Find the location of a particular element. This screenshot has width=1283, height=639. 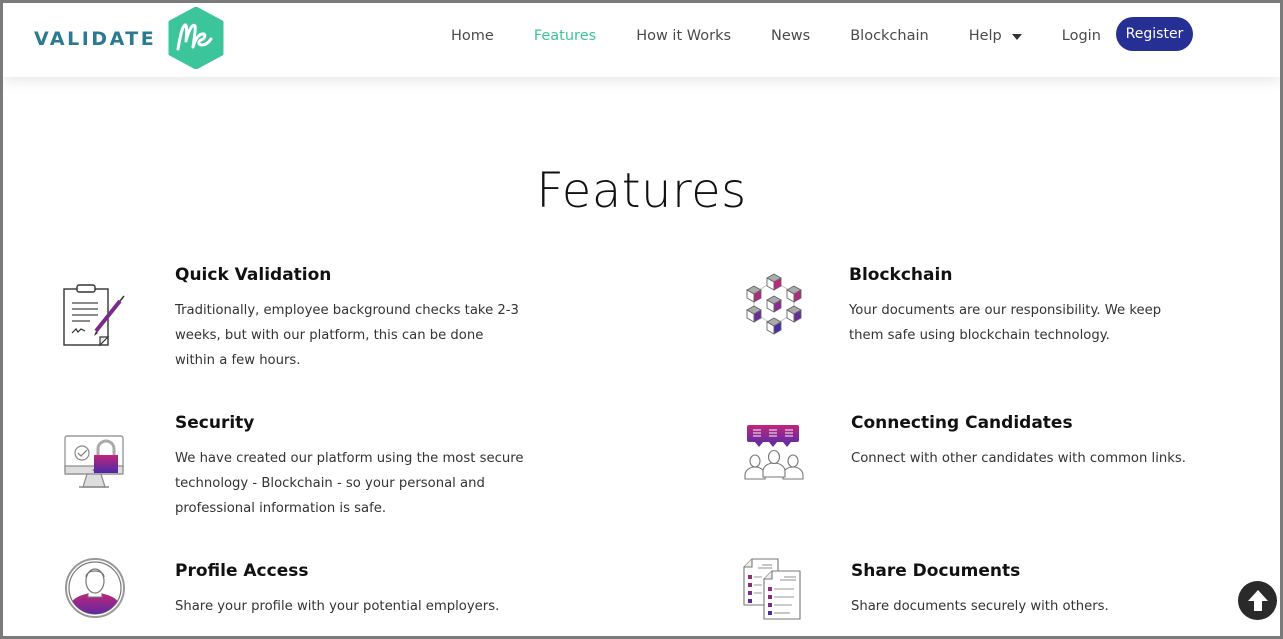

documents-icon is located at coordinates (772, 589).